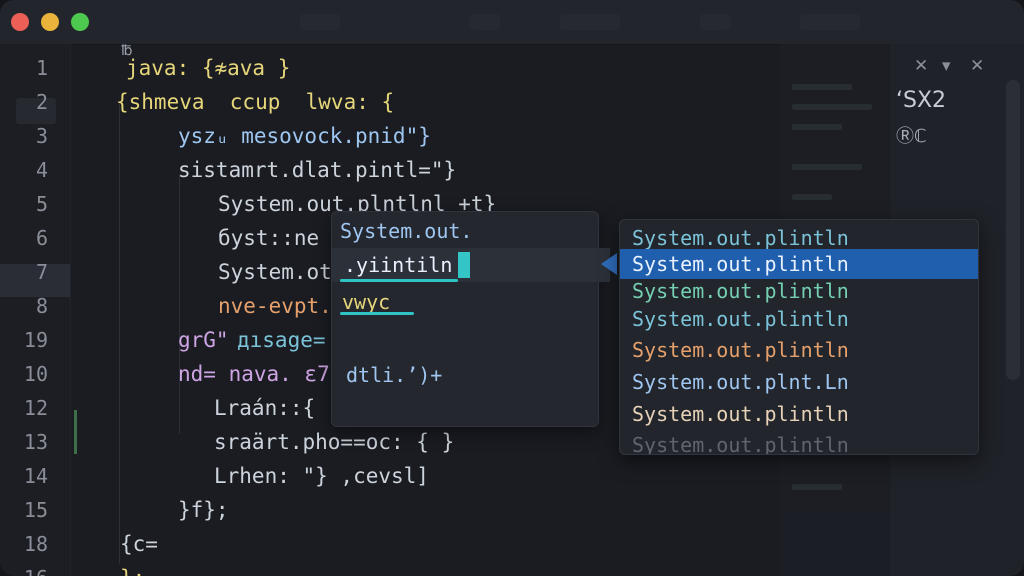 The height and width of the screenshot is (576, 1024). I want to click on code-line: {c=, so click(139, 544).